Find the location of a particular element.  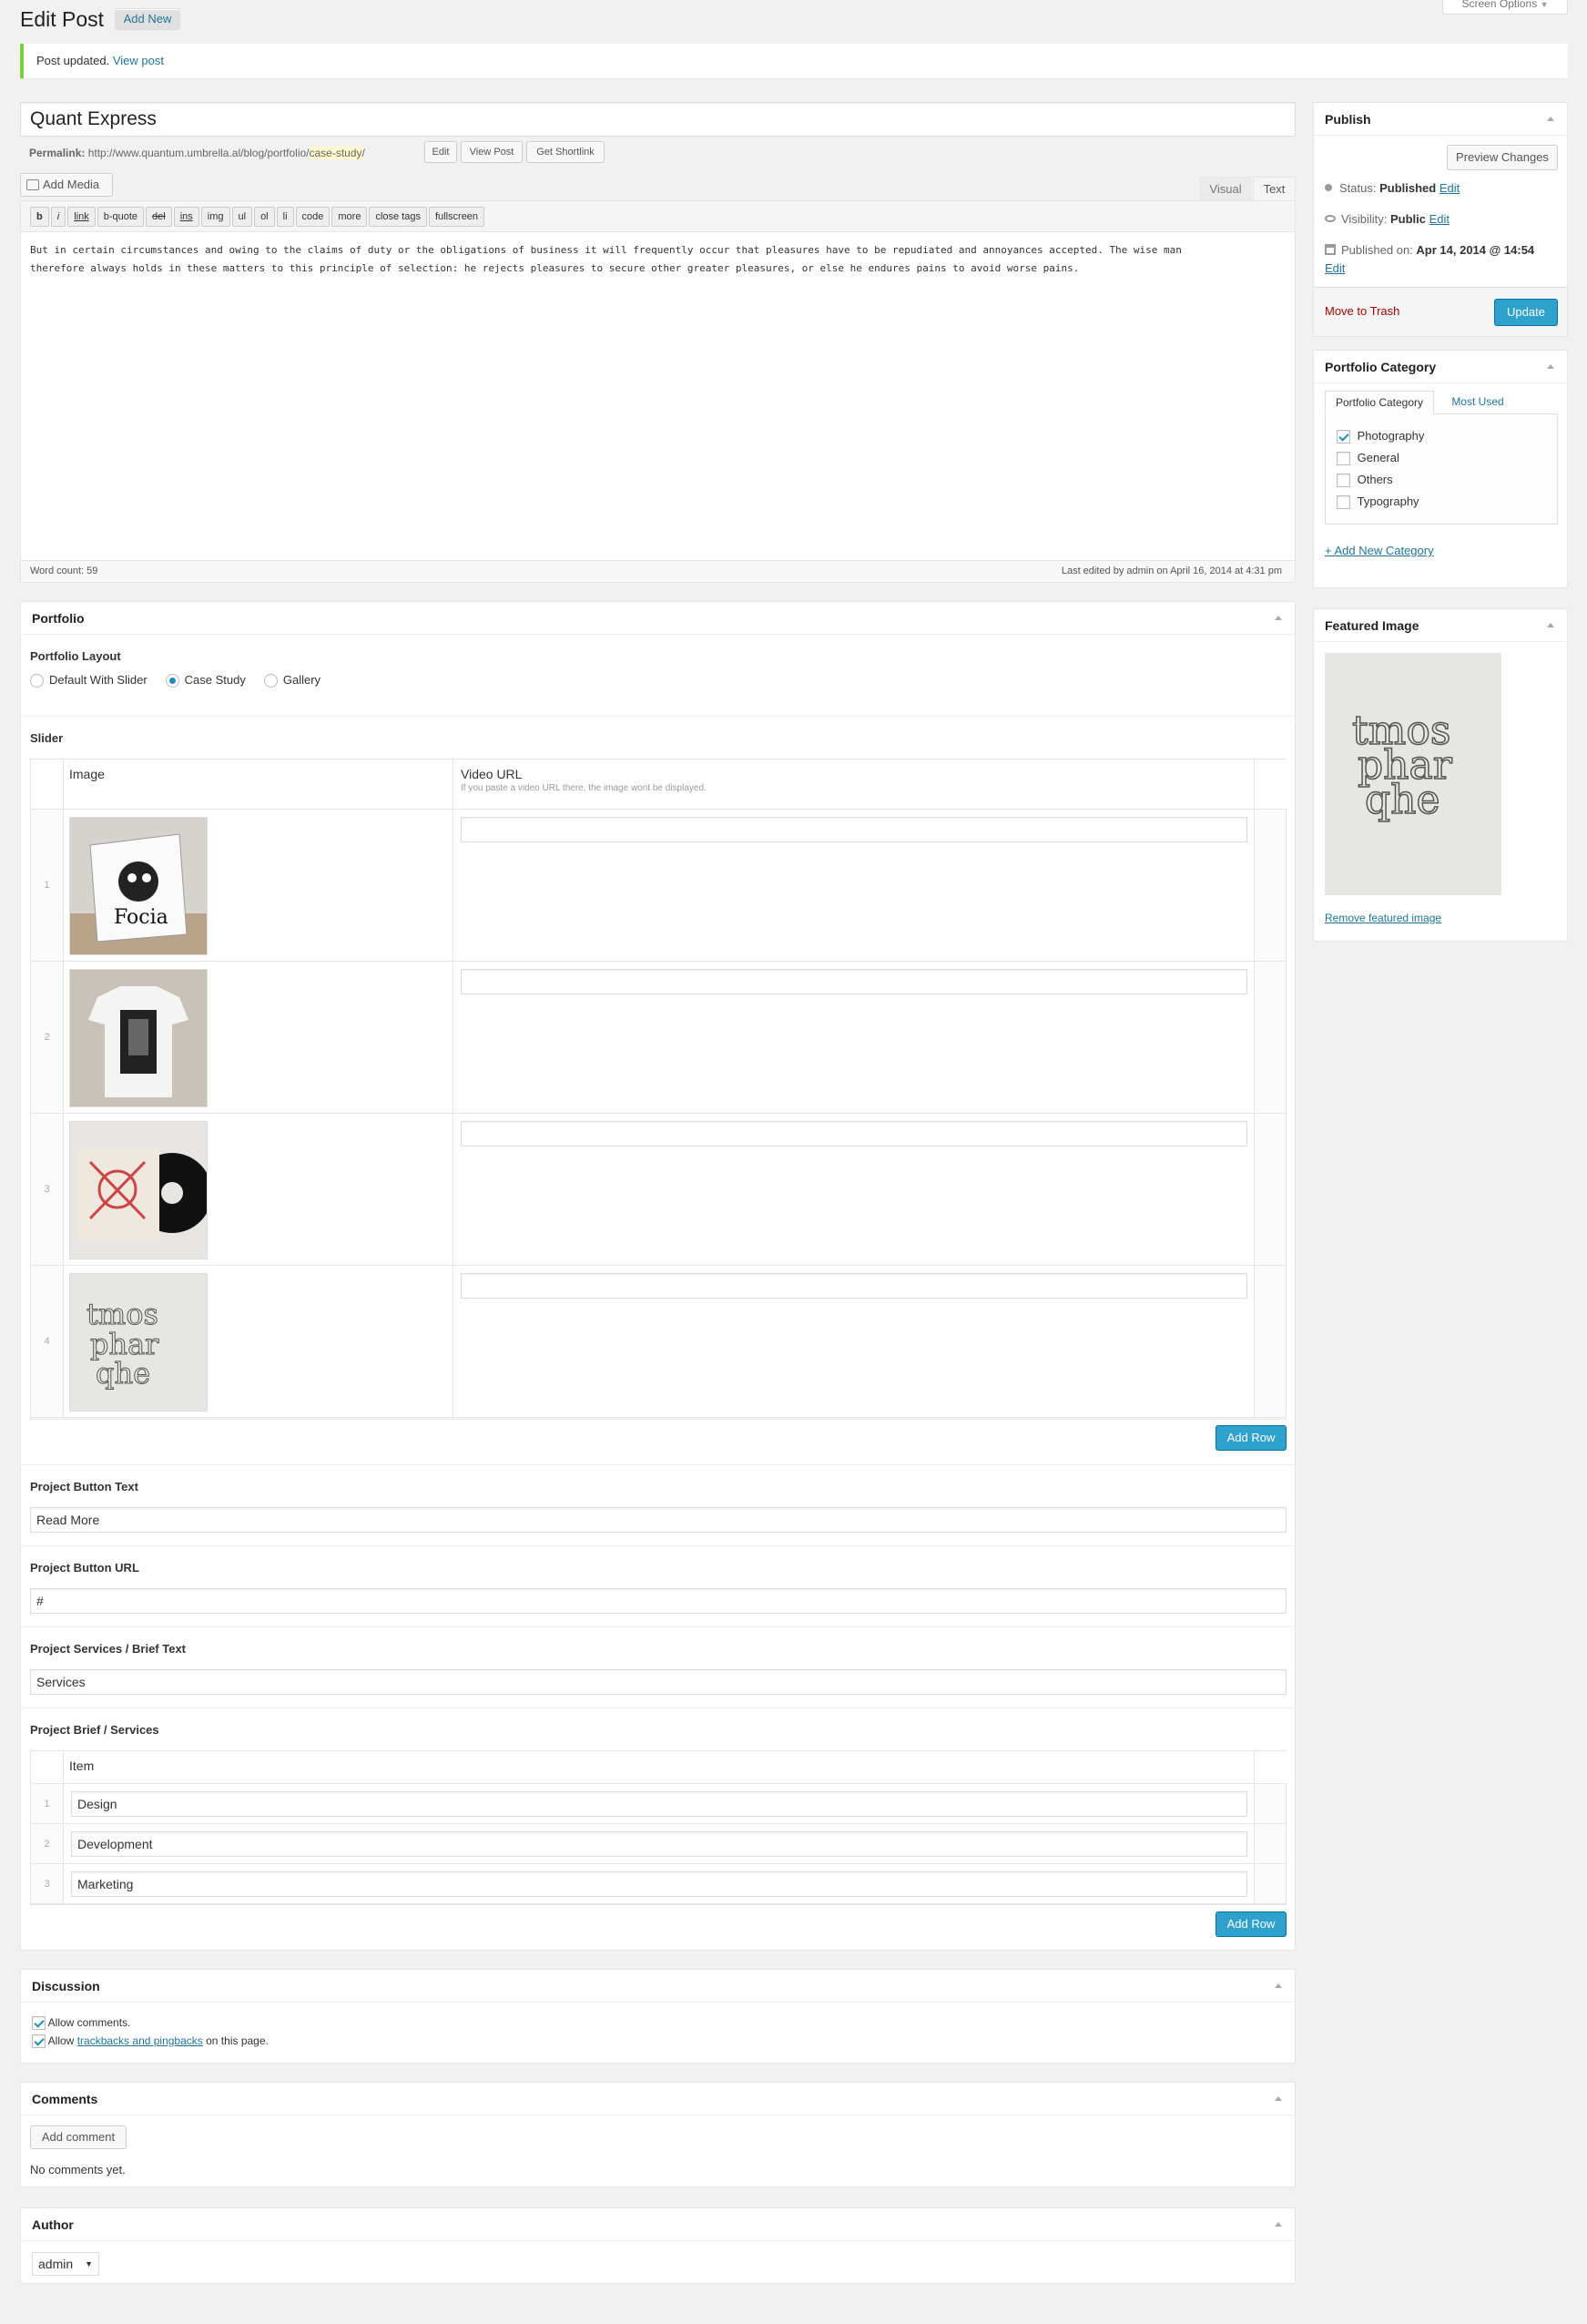

preview-changes-button: Preview Changes is located at coordinates (1503, 157).